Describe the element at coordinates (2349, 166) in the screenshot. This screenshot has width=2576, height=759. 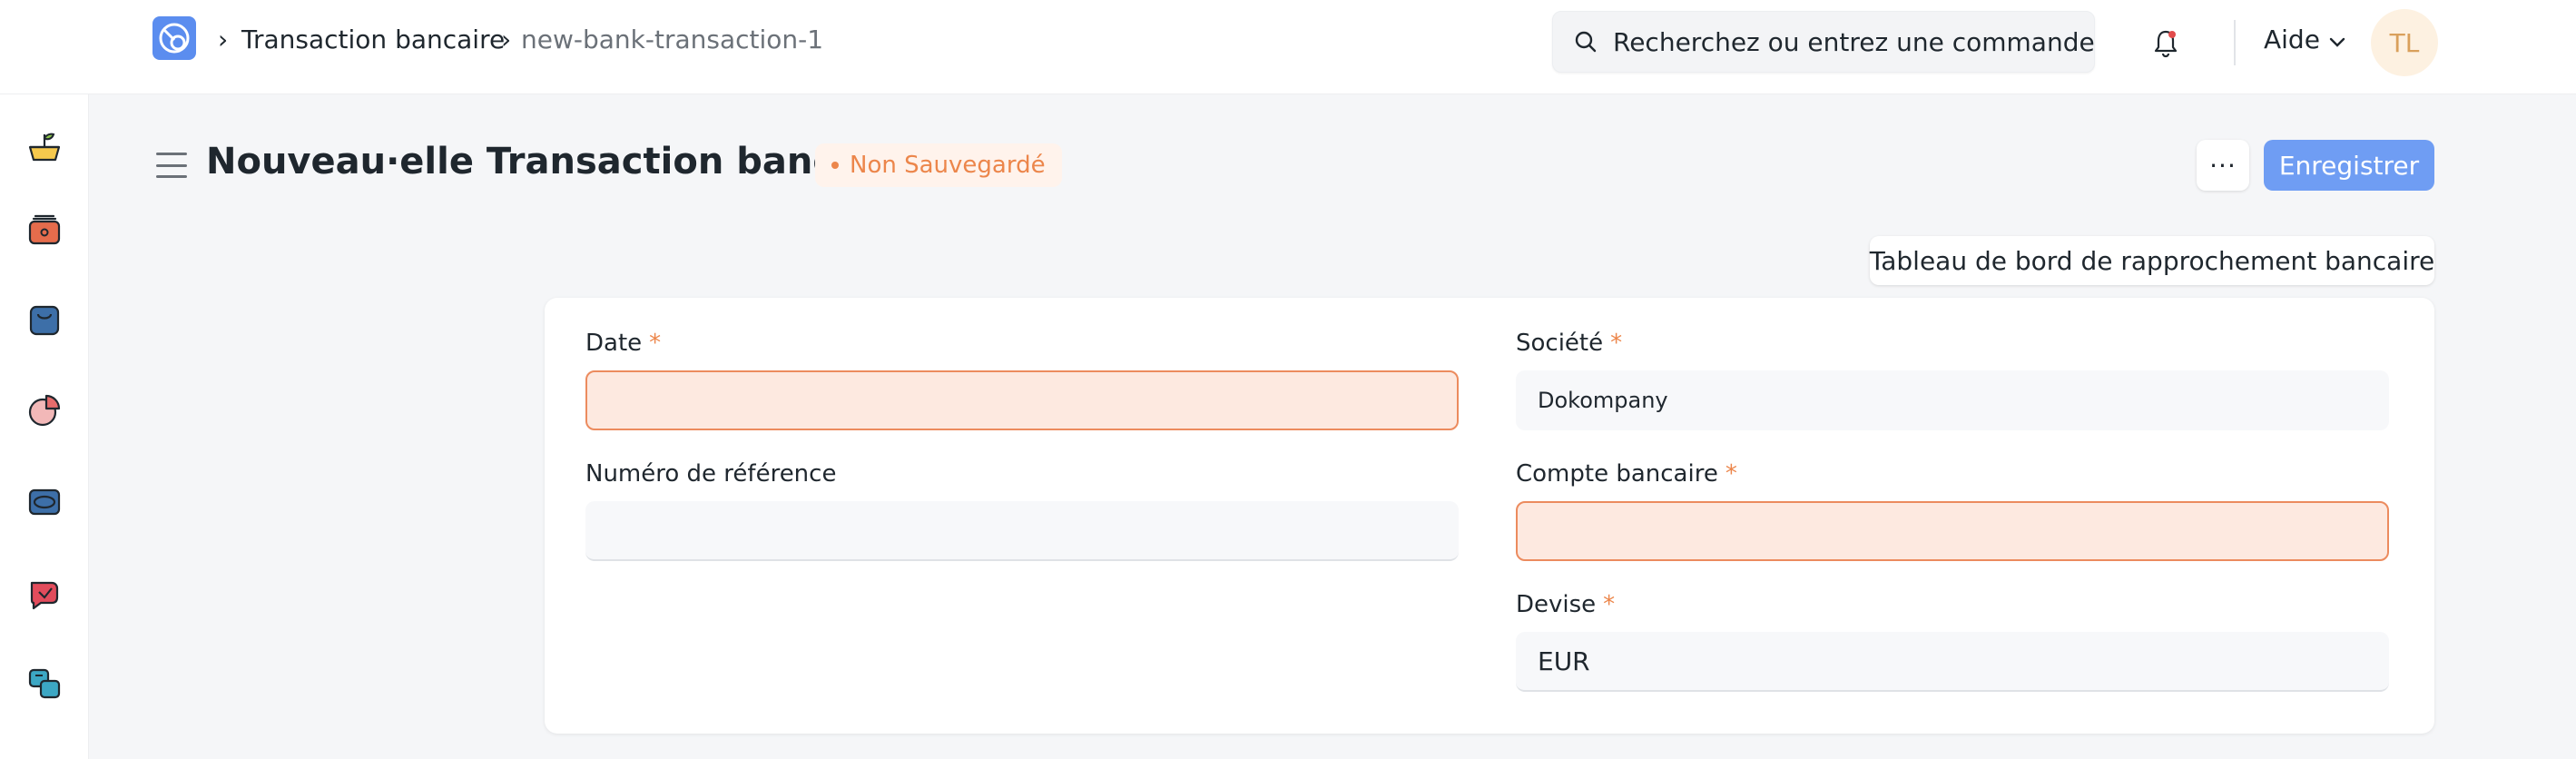
I see `save-button: Enregistrer` at that location.